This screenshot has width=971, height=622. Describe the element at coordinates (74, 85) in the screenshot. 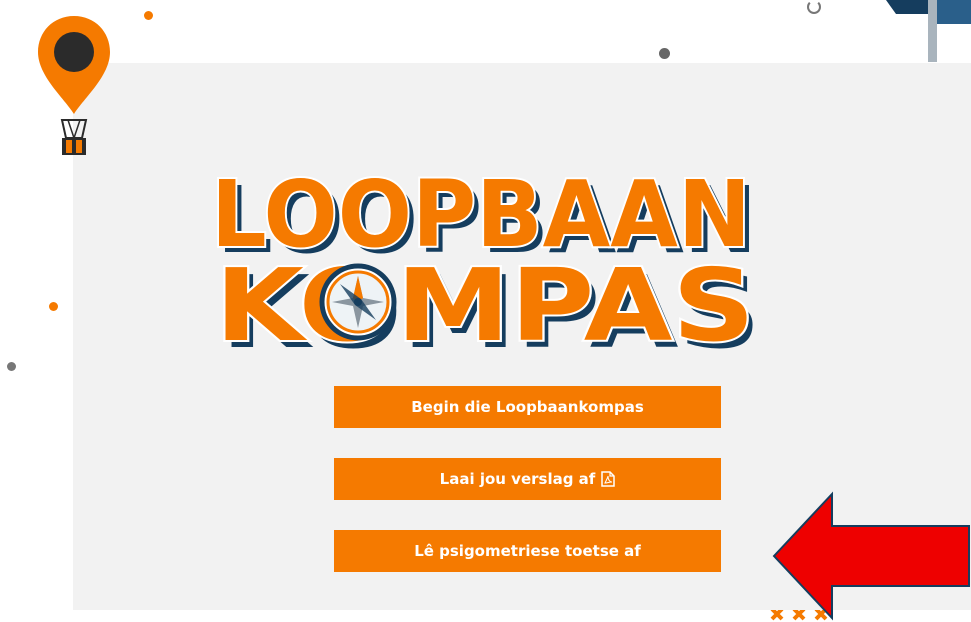

I see `map-pin-balloon-icon` at that location.